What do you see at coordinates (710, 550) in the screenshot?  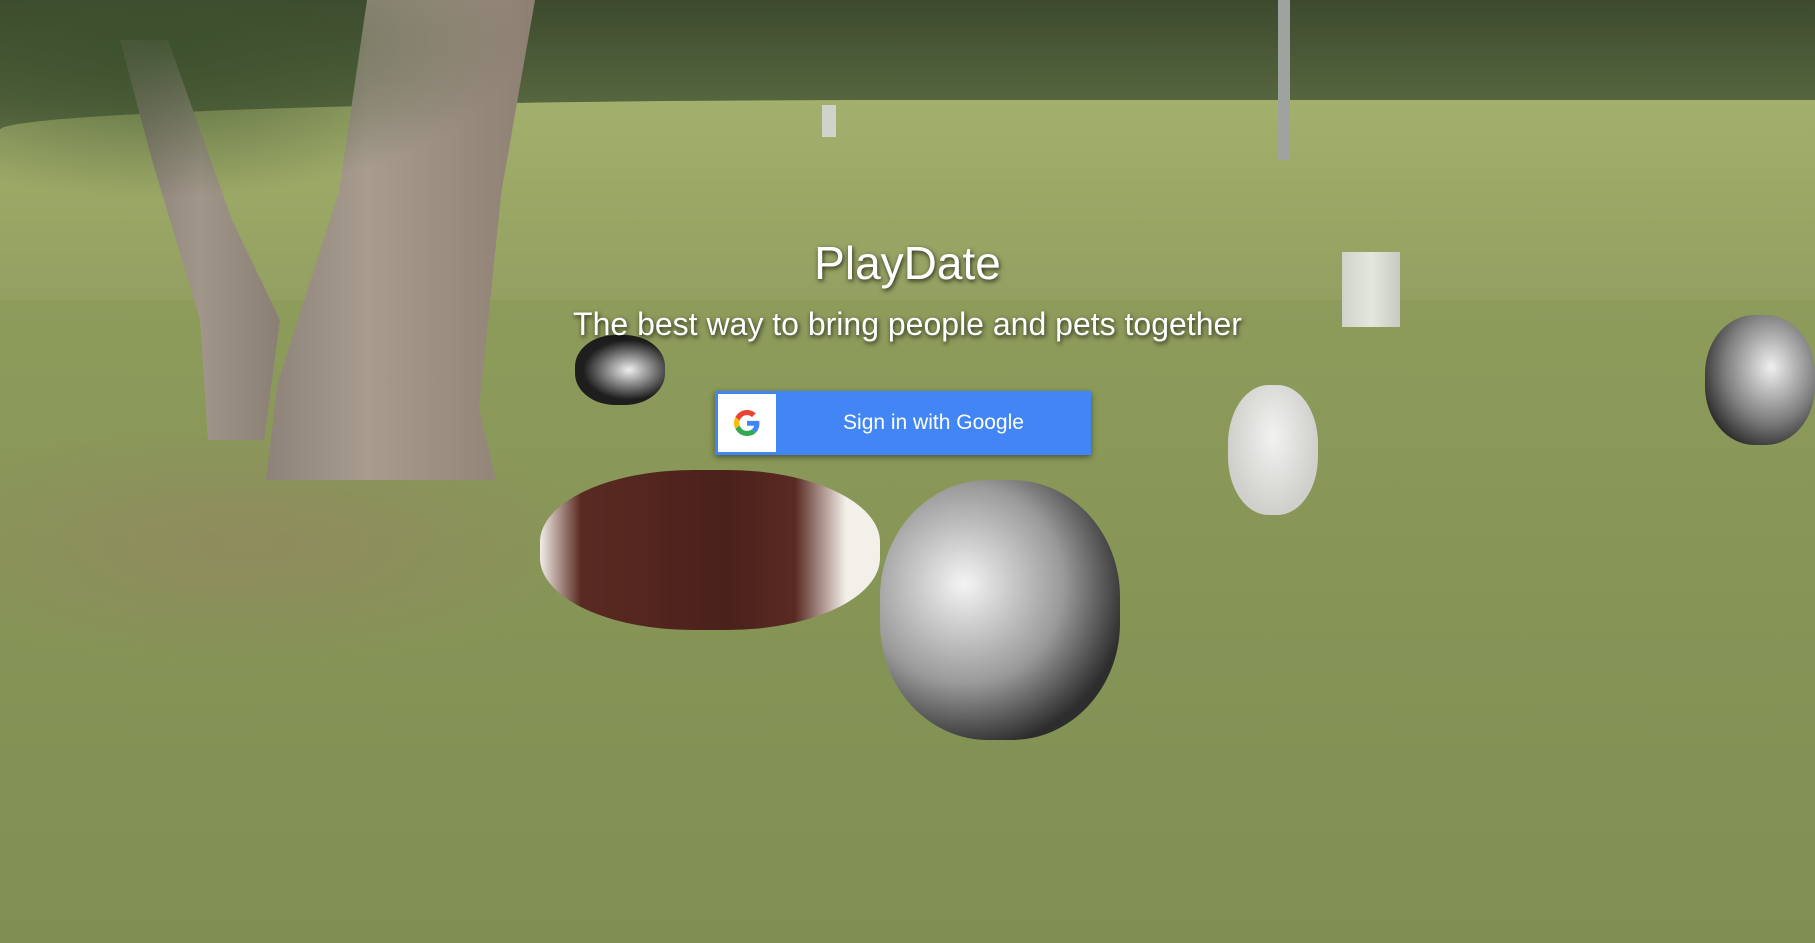 I see `background-dog-brown` at bounding box center [710, 550].